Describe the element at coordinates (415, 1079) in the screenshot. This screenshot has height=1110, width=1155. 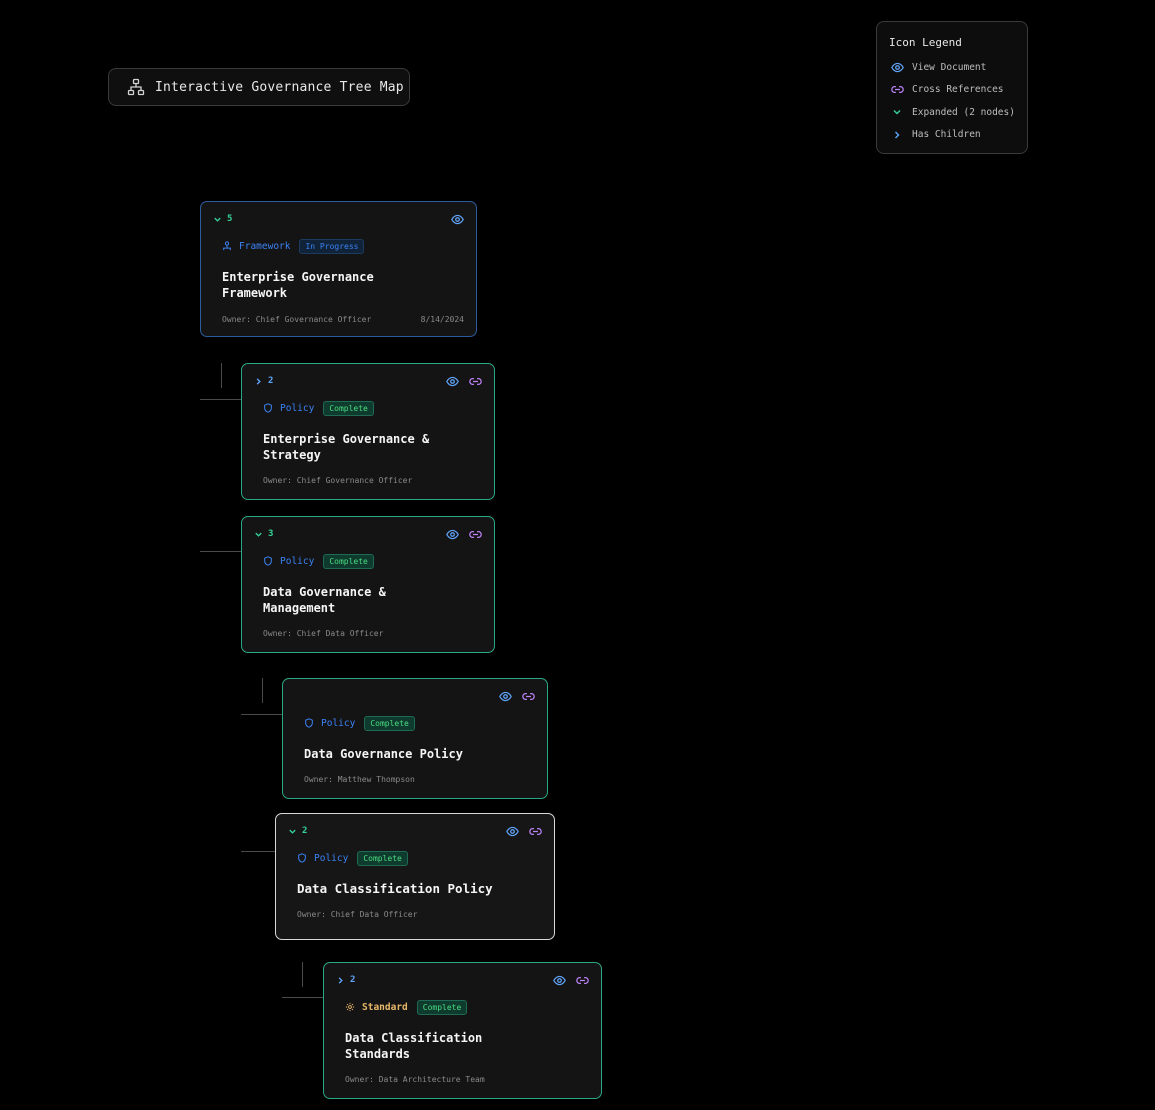
I see `node-owner: Owner: Data Architecture Team` at that location.